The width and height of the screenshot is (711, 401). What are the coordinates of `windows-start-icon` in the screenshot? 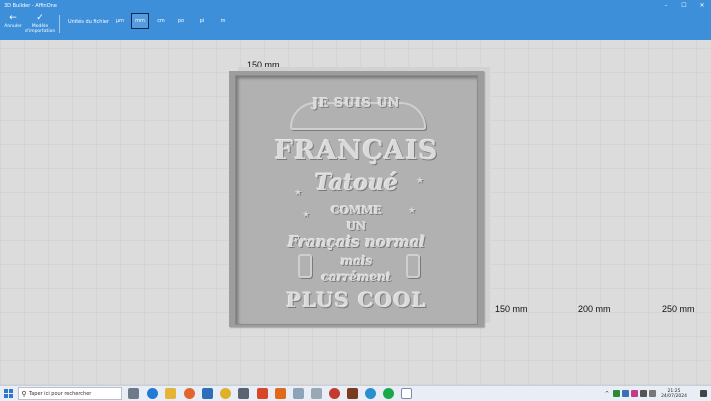 It's located at (8, 393).